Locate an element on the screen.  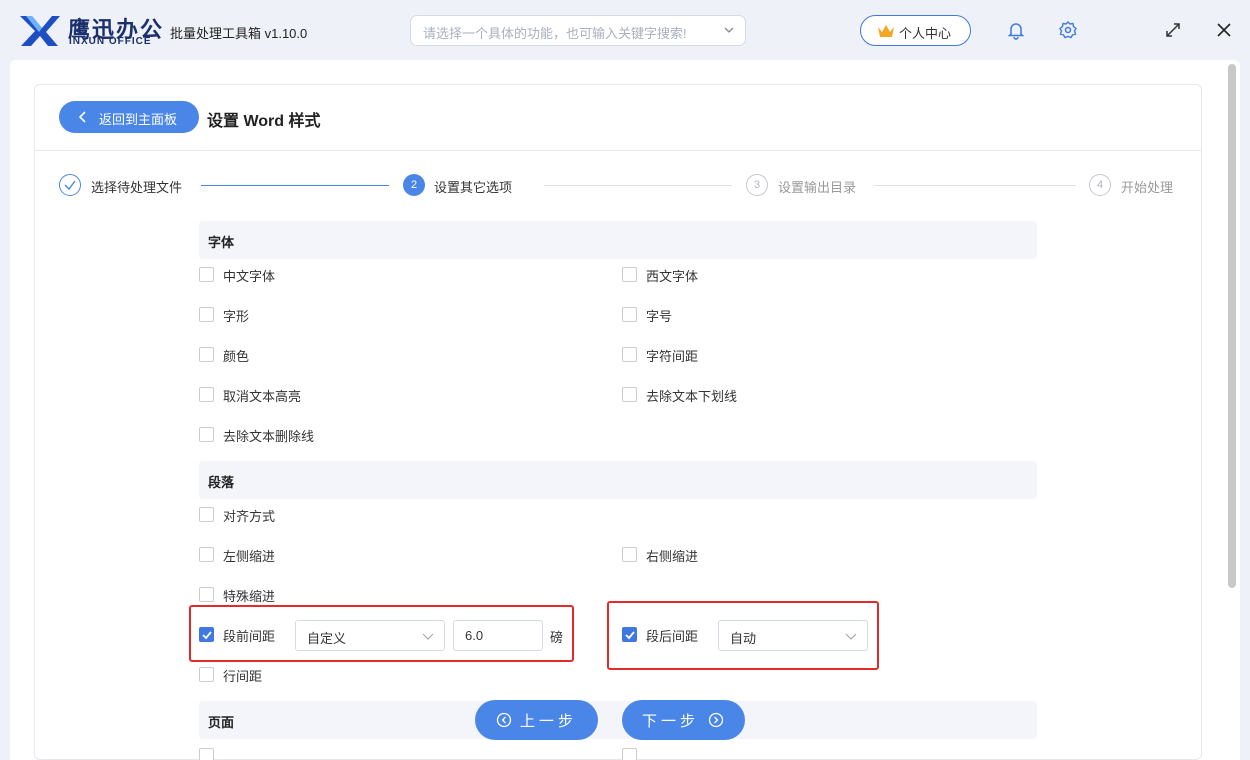
header-divider is located at coordinates (618, 150).